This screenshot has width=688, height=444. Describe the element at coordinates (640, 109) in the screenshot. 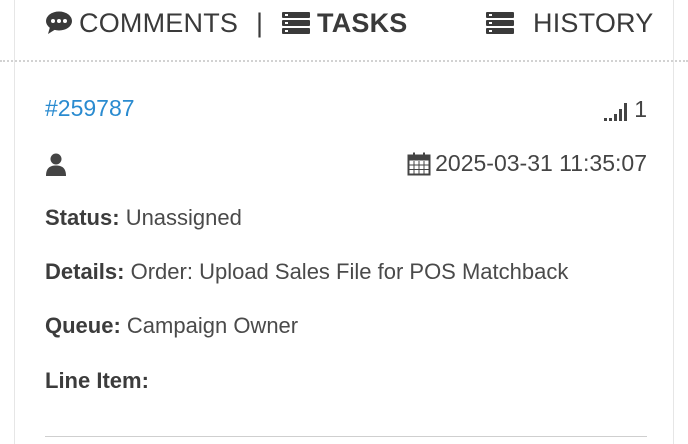

I see `priority-value: 1` at that location.